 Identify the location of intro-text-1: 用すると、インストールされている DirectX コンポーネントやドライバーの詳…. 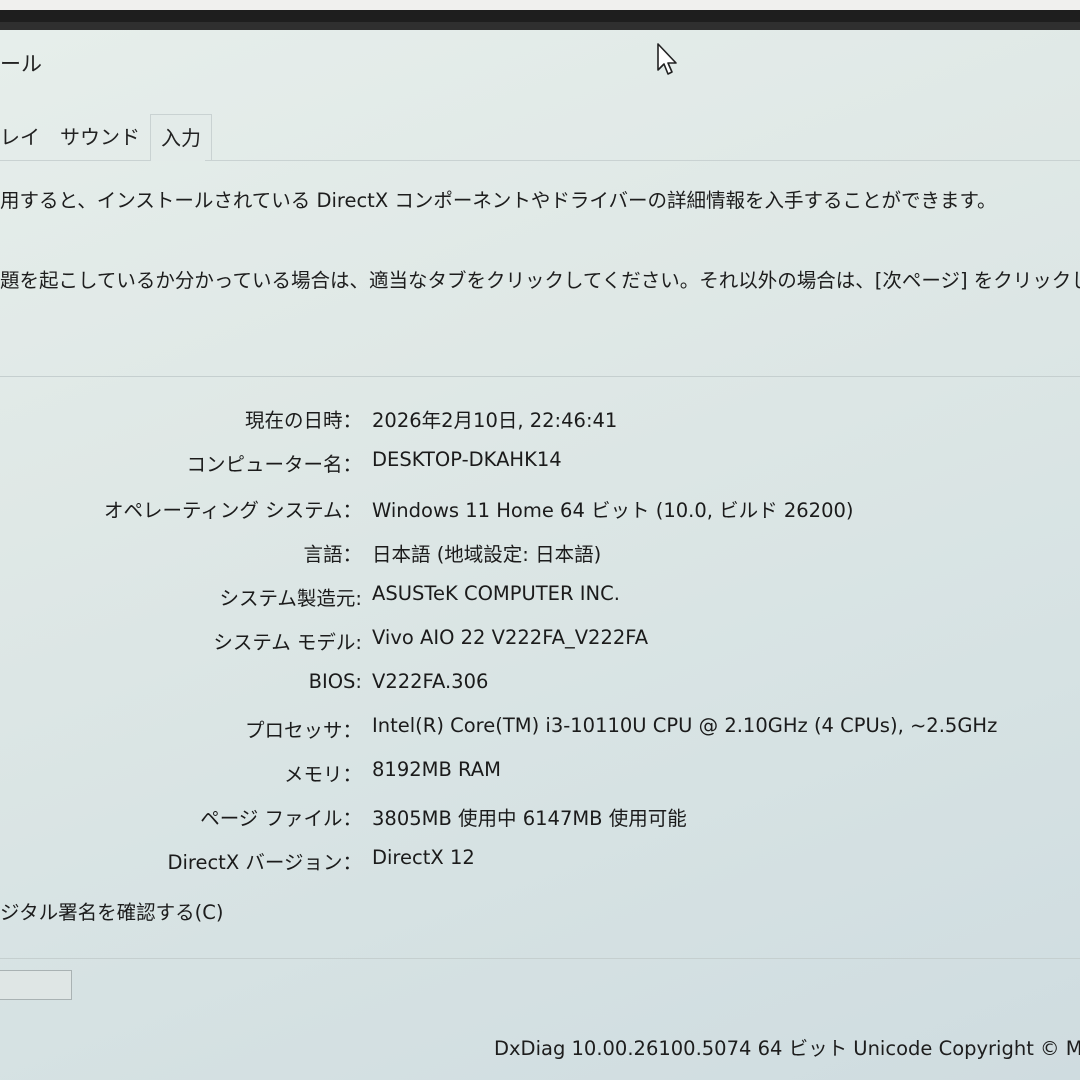
(498, 200).